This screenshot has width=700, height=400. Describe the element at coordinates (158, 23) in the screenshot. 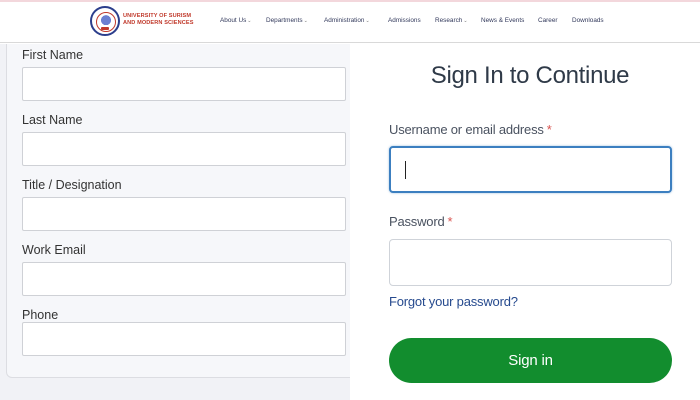

I see `logo-line-2: AND MODERN SCIENCES` at that location.